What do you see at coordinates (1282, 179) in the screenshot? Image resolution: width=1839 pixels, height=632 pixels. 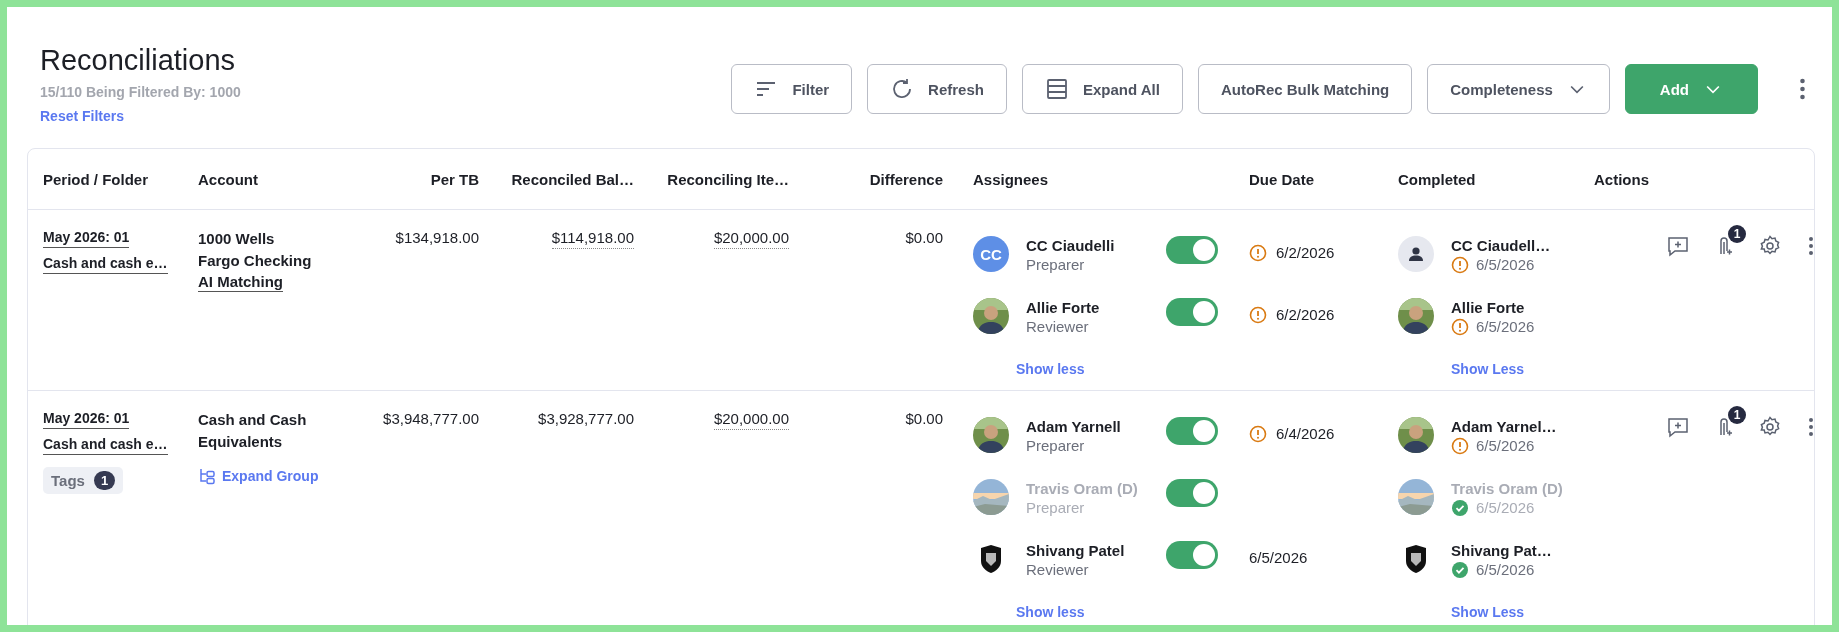 I see `column-header: Due Date` at bounding box center [1282, 179].